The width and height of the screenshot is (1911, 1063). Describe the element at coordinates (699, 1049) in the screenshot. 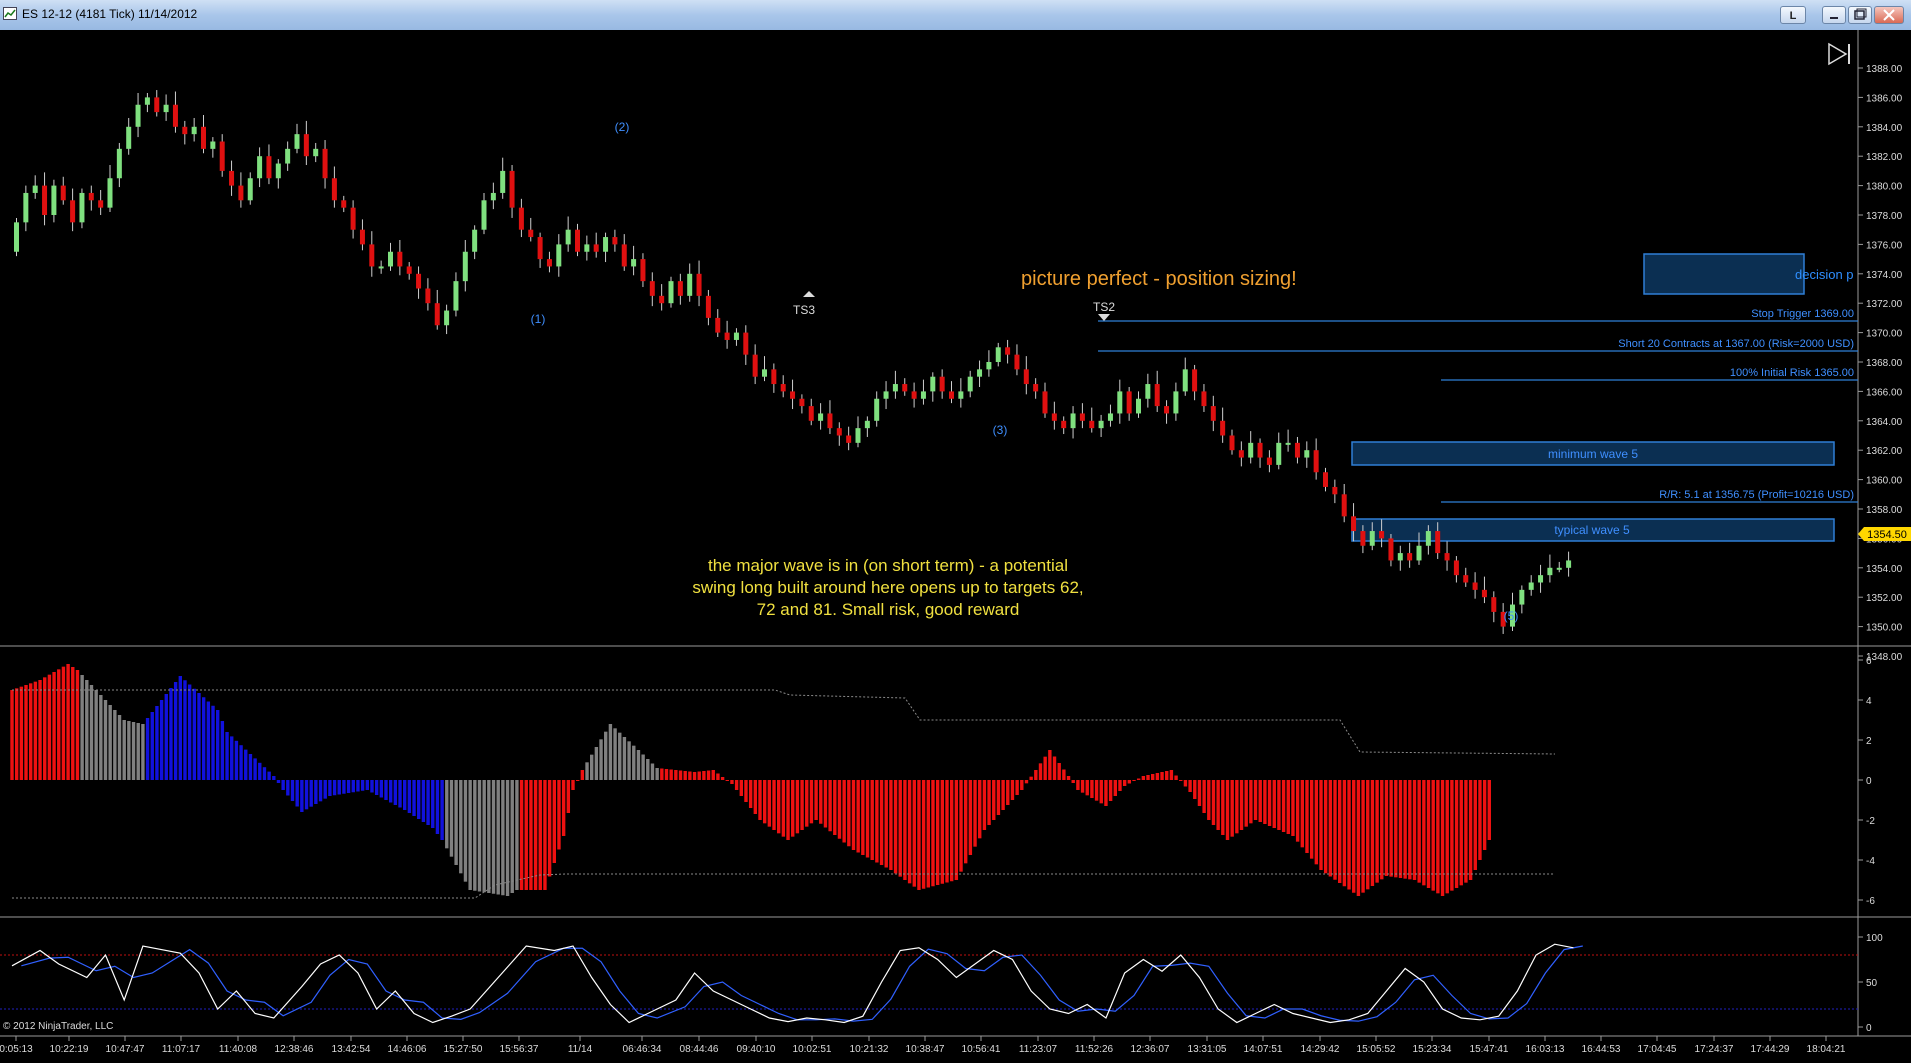

I see `time-tick-label: 08:44:46` at that location.